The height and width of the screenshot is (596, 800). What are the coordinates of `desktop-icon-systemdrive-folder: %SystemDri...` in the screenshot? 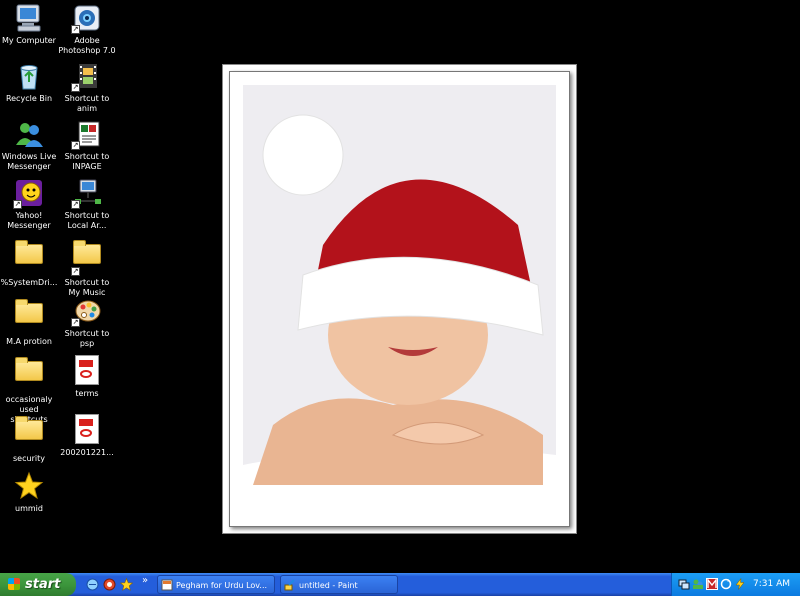 It's located at (29, 262).